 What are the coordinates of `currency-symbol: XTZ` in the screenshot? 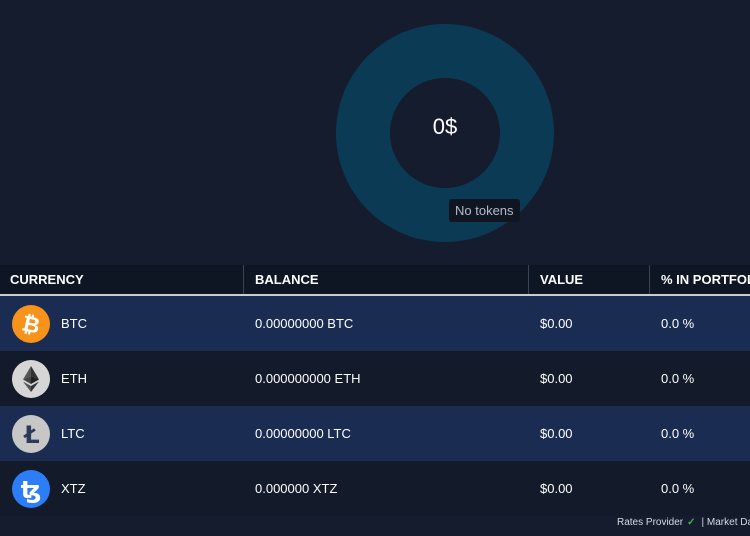 It's located at (73, 488).